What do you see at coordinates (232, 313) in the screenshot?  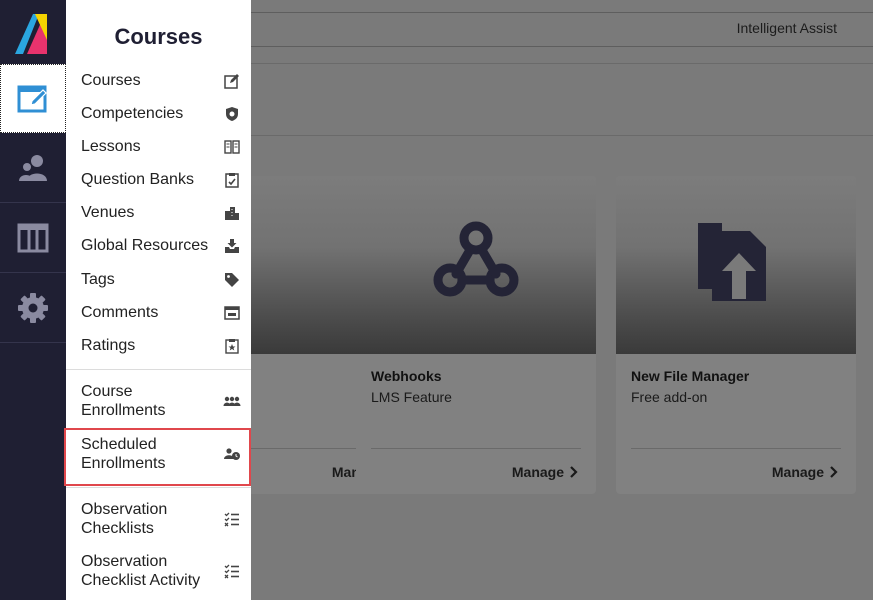 I see `comment-box-icon` at bounding box center [232, 313].